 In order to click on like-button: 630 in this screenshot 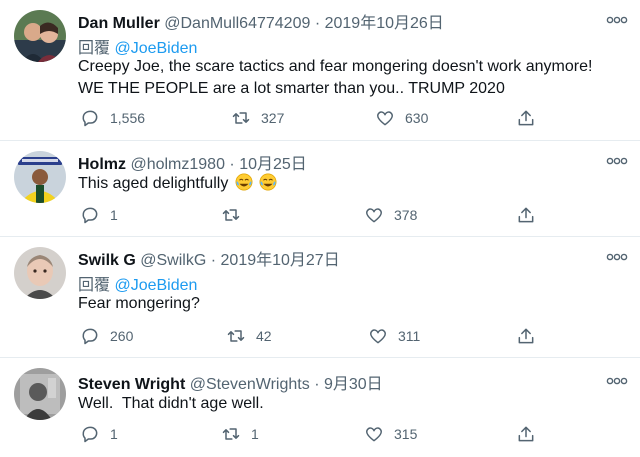, I will do `click(401, 118)`.